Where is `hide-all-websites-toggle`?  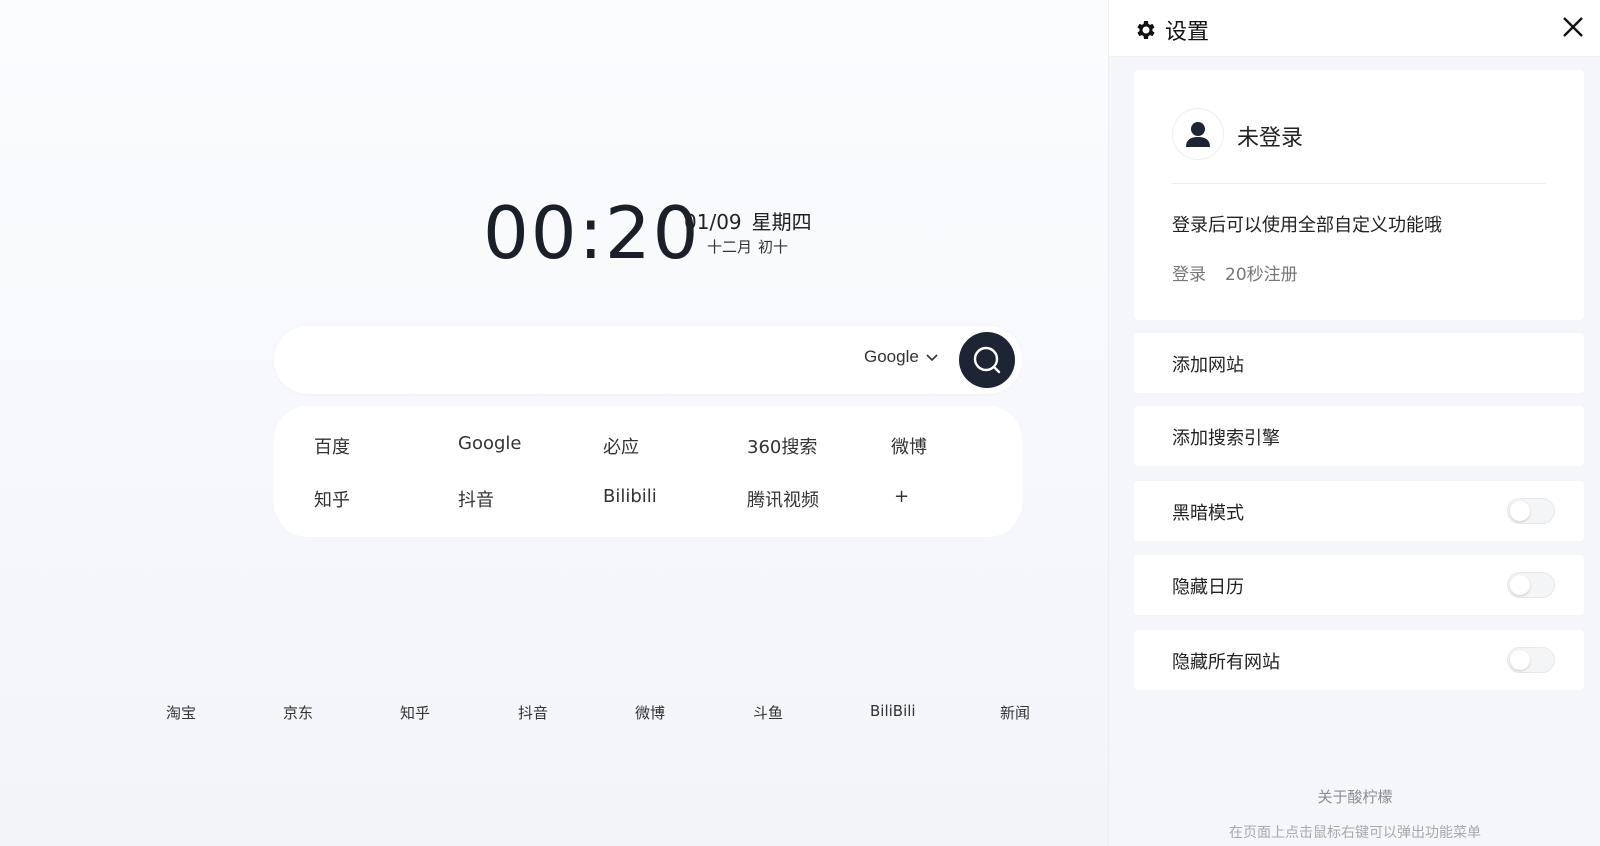
hide-all-websites-toggle is located at coordinates (1531, 660).